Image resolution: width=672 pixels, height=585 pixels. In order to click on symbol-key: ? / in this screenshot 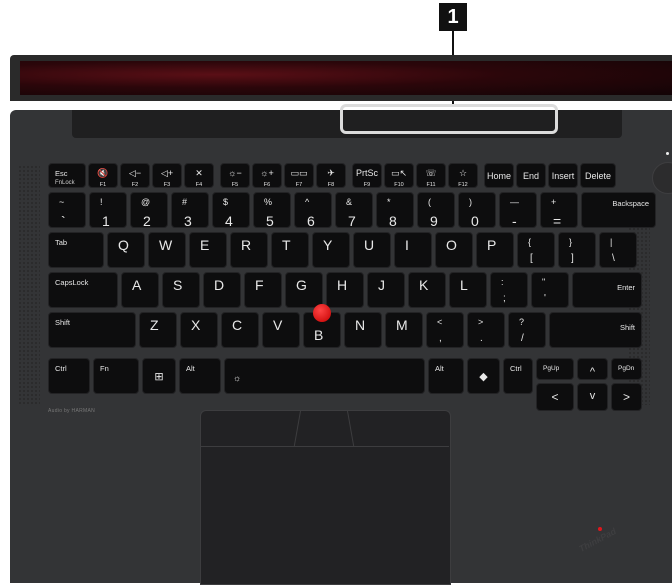, I will do `click(527, 330)`.